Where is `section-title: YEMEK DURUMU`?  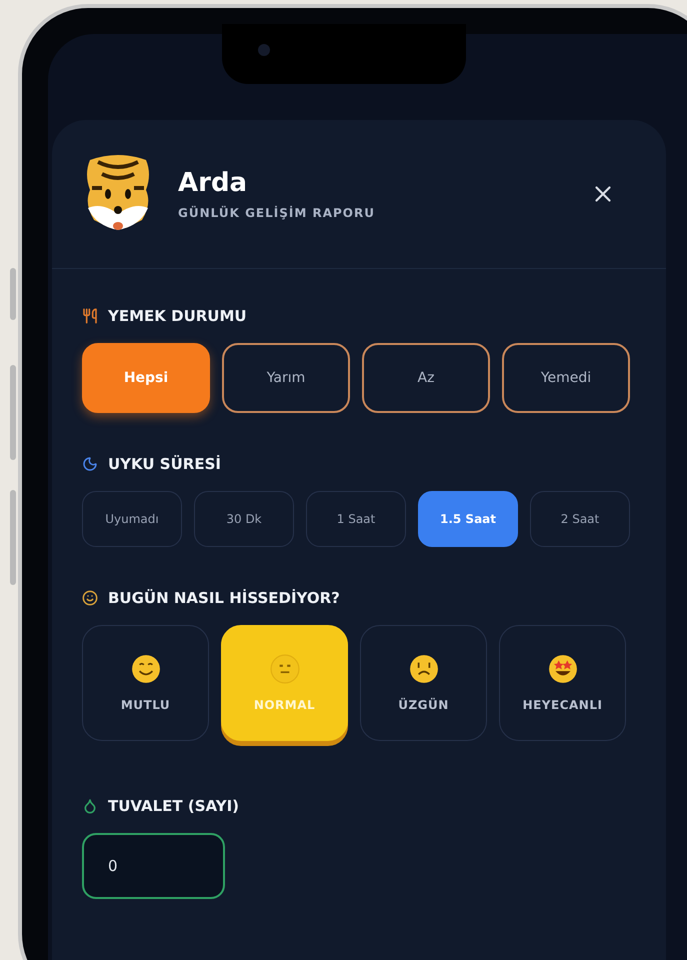 section-title: YEMEK DURUMU is located at coordinates (177, 316).